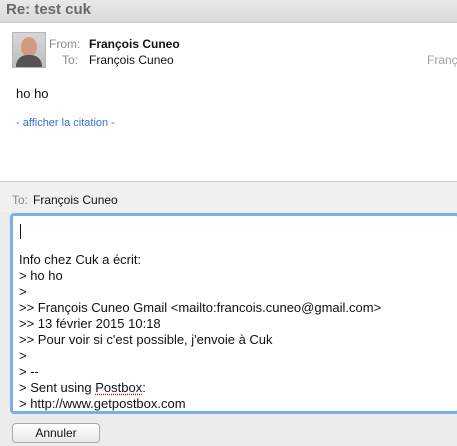 The height and width of the screenshot is (446, 457). I want to click on window-titlebar: Re: test cuk, so click(228, 11).